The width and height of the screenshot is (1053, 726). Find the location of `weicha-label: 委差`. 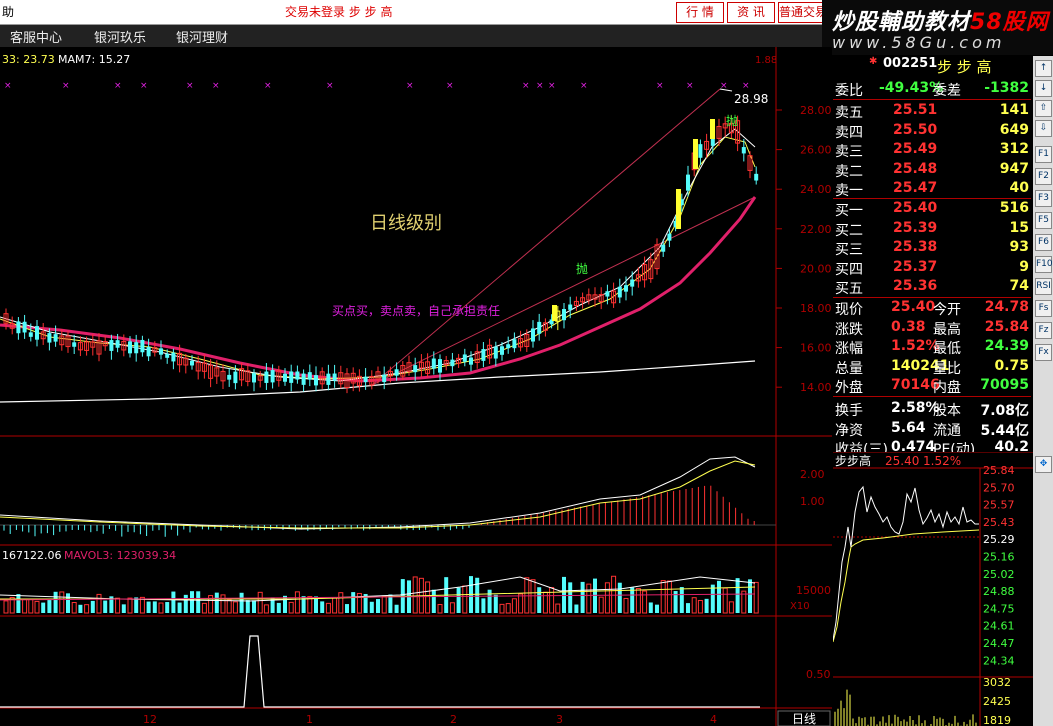

weicha-label: 委差 is located at coordinates (947, 91).